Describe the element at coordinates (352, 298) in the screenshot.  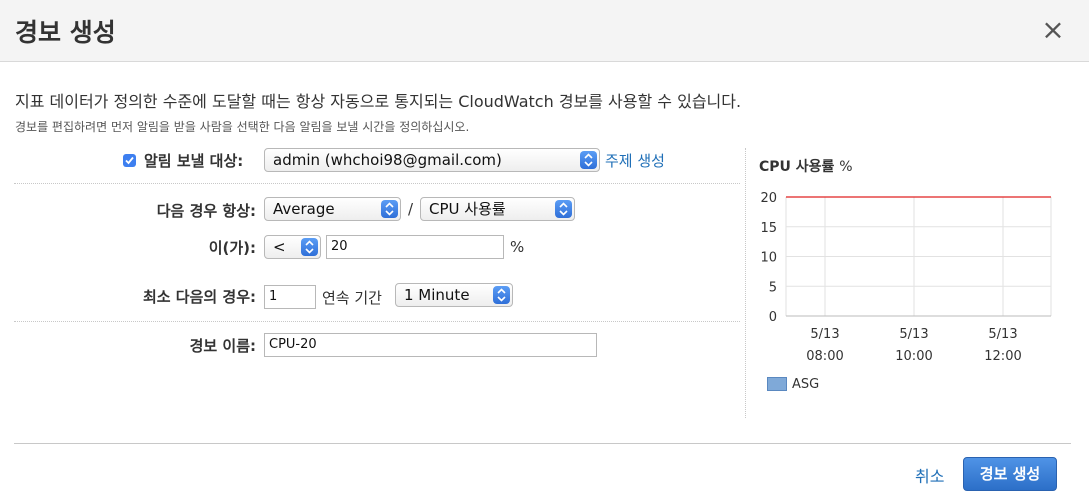
I see `consecutive-label: 연속 기간` at that location.